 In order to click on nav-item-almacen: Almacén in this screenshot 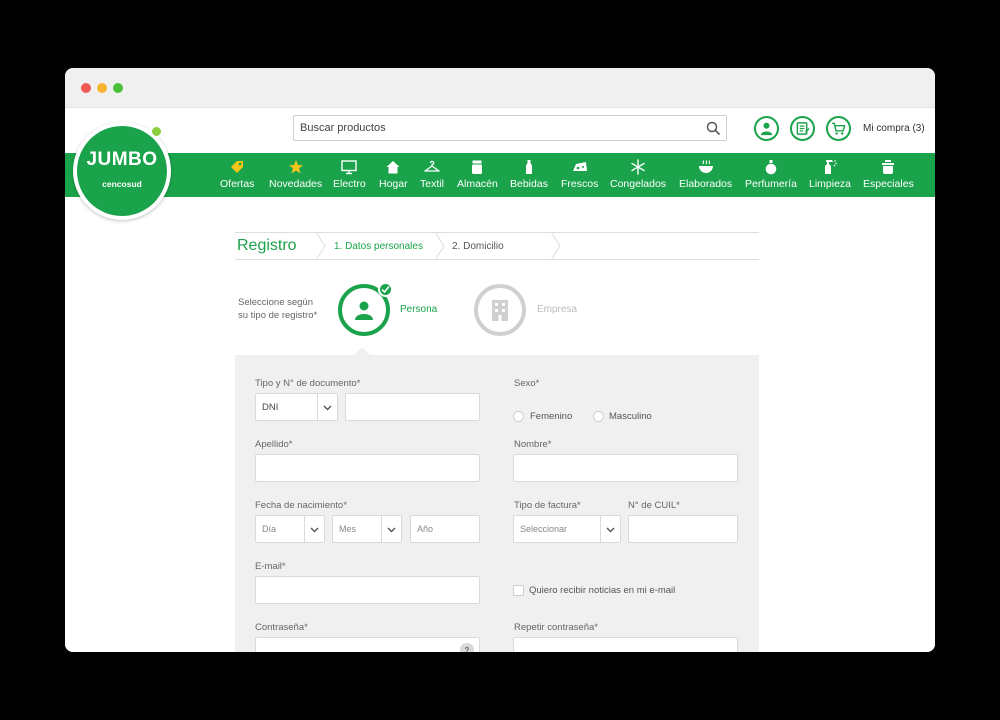, I will do `click(477, 174)`.